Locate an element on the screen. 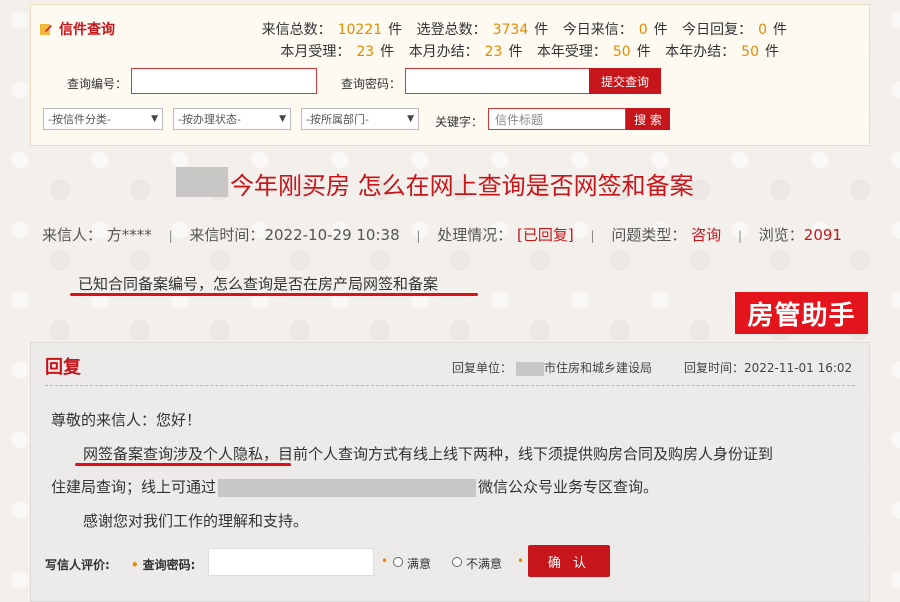  evaluation-label: 写信人评价: is located at coordinates (77, 565).